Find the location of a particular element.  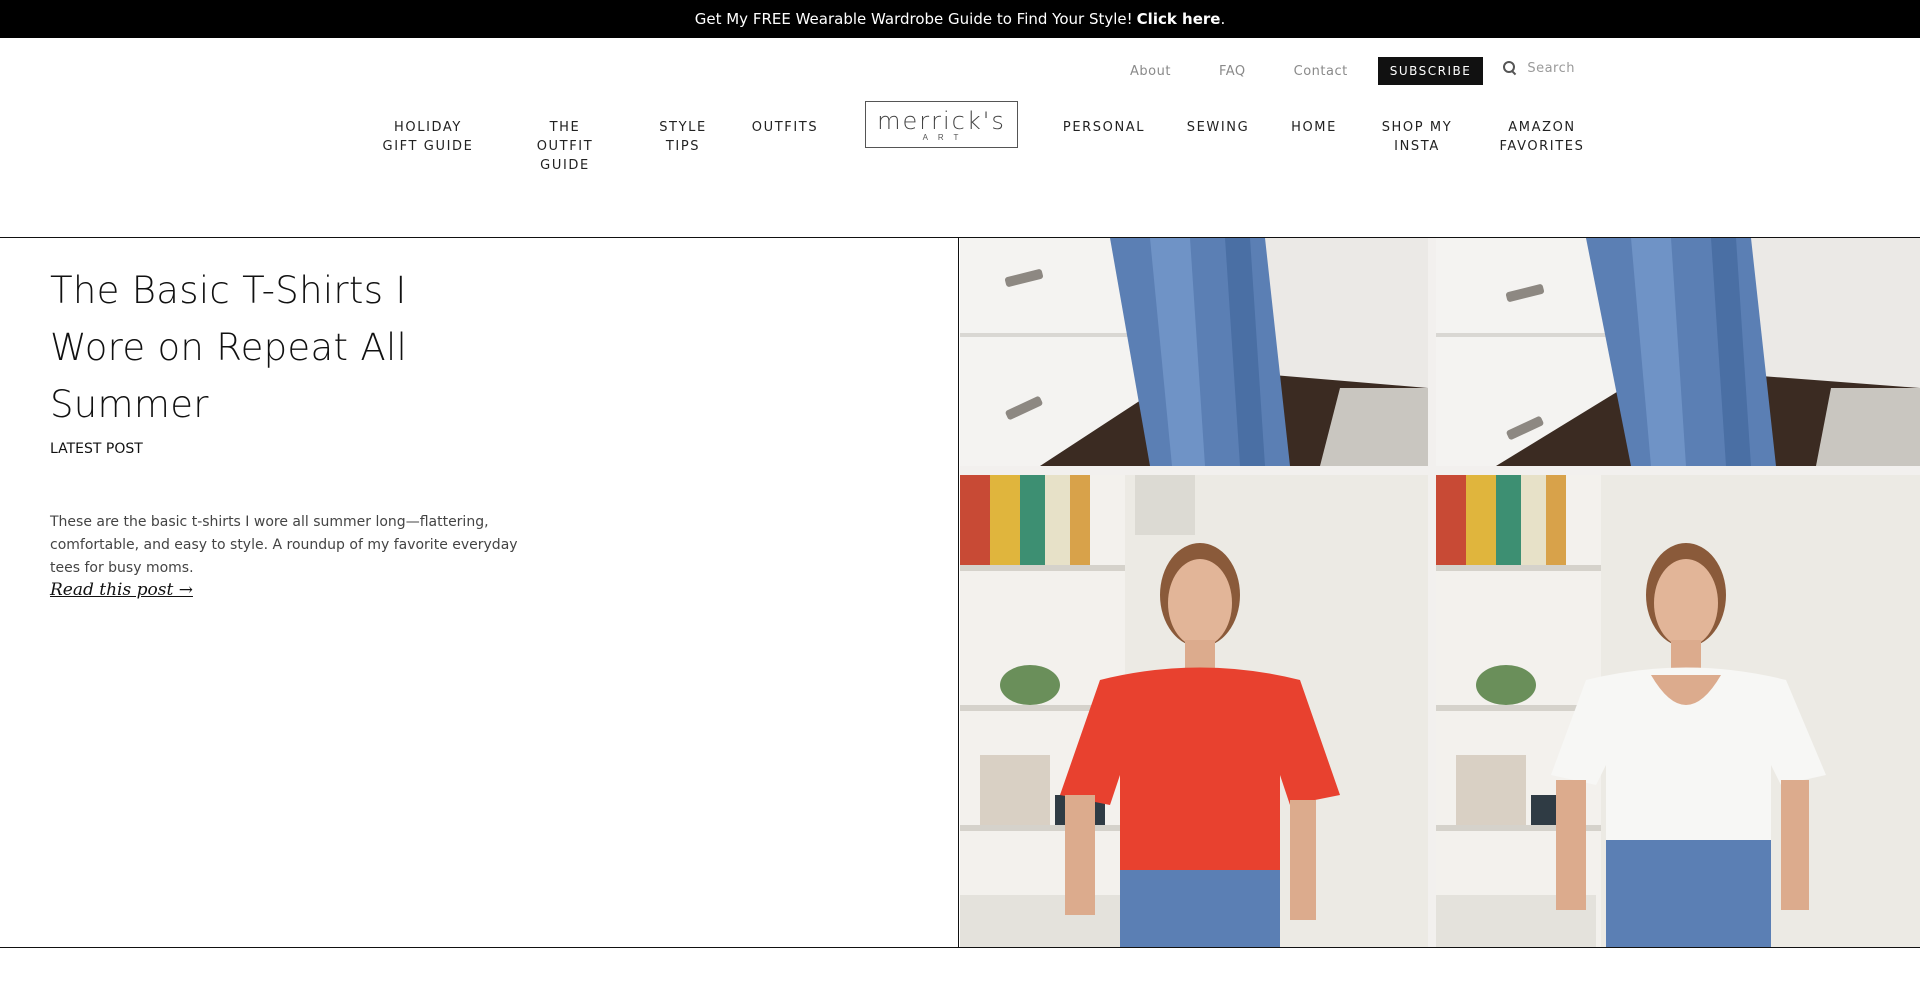

nav-sewing: SEWING is located at coordinates (1218, 127).